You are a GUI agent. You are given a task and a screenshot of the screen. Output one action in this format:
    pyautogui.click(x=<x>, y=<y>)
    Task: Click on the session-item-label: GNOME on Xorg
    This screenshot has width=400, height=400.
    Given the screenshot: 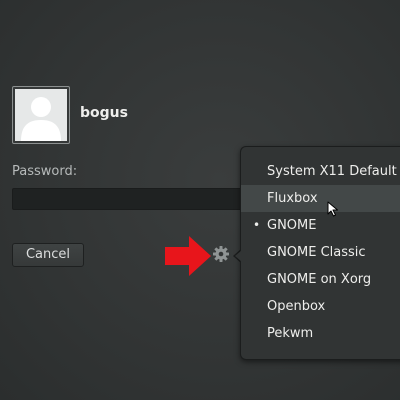 What is the action you would take?
    pyautogui.click(x=319, y=279)
    